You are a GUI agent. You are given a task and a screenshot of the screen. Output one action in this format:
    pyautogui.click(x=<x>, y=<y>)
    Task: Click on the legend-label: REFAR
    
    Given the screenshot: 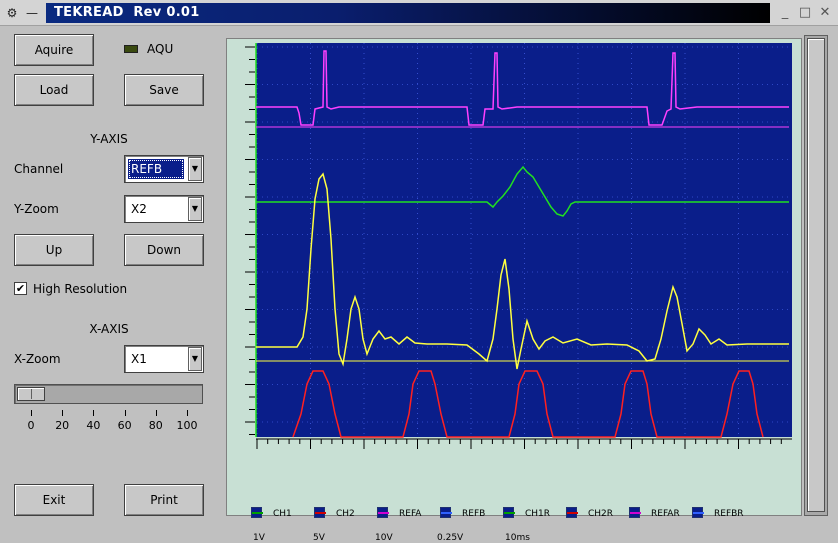 What is the action you would take?
    pyautogui.click(x=665, y=514)
    